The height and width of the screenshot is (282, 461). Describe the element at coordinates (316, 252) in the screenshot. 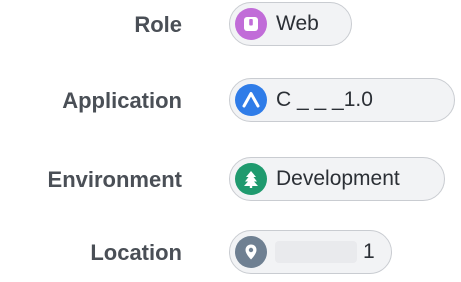

I see `redacted-location-block` at that location.